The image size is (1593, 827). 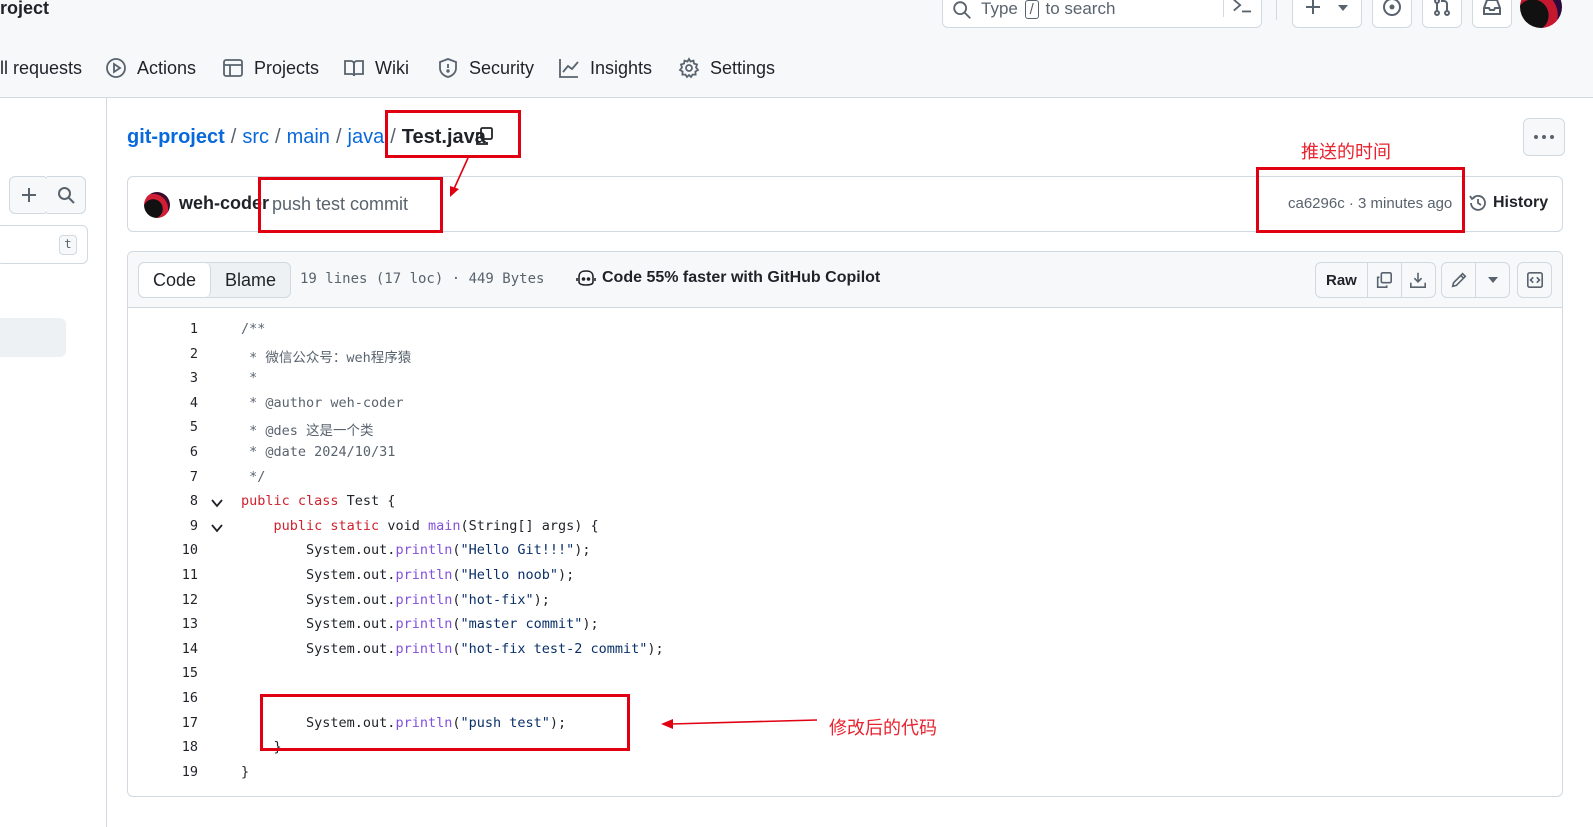 I want to click on download-icon, so click(x=1418, y=280).